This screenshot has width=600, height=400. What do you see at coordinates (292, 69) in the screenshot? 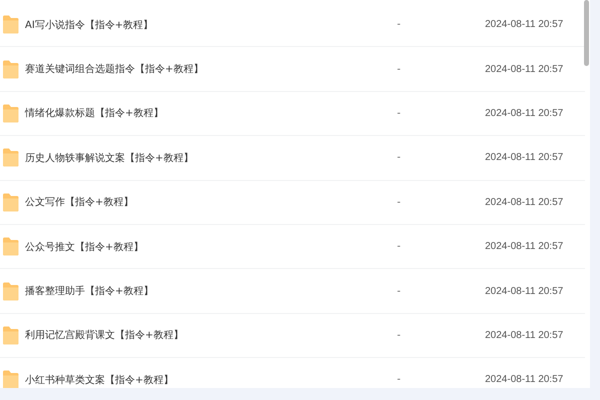
I see `file-row: 赛道关键词组合选题指令【指令+教程】 - 2024-08-11 20:57` at bounding box center [292, 69].